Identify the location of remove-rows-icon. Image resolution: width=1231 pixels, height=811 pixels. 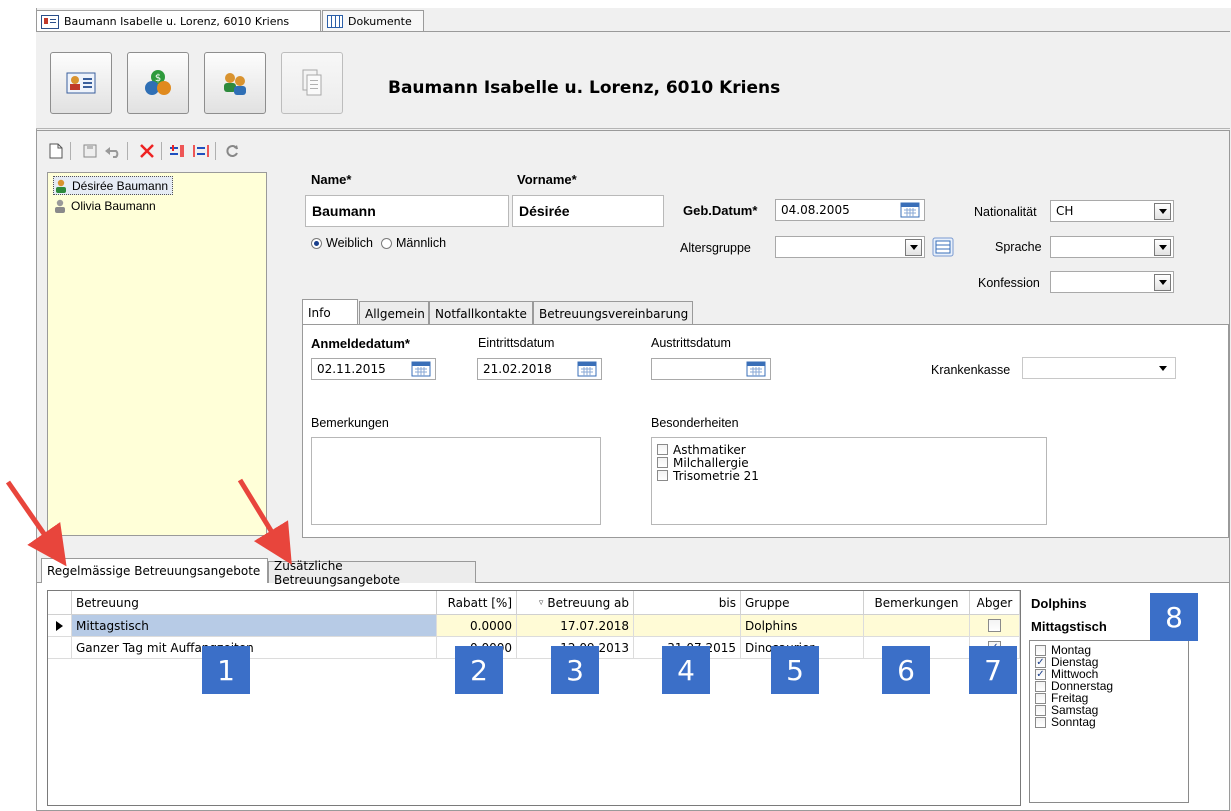
(201, 151).